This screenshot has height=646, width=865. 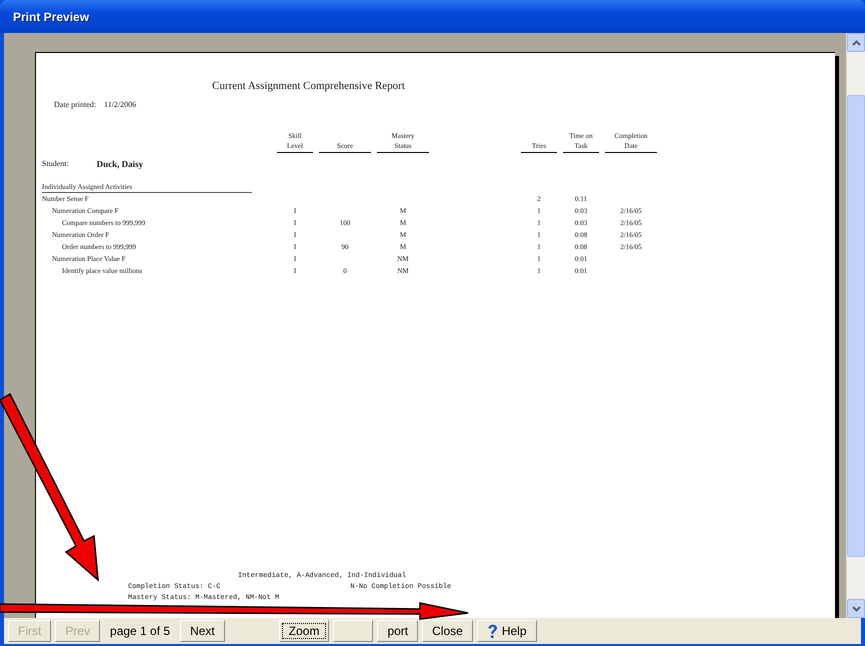 I want to click on chevron-down-icon, so click(x=856, y=609).